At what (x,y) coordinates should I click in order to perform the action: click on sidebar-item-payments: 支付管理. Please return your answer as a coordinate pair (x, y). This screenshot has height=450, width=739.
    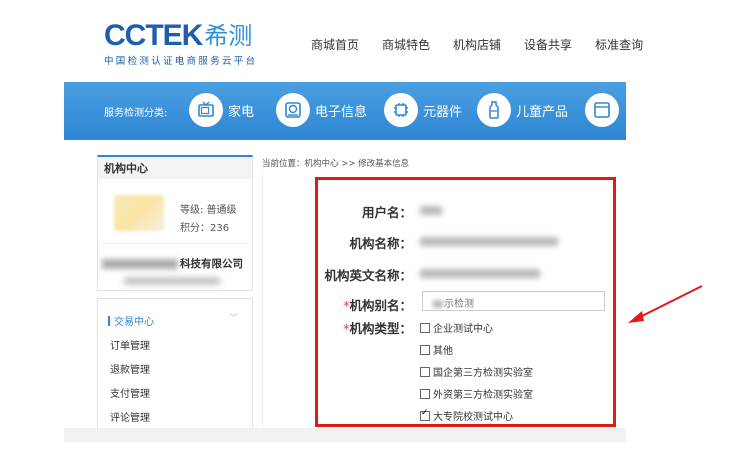
    Looking at the image, I should click on (130, 392).